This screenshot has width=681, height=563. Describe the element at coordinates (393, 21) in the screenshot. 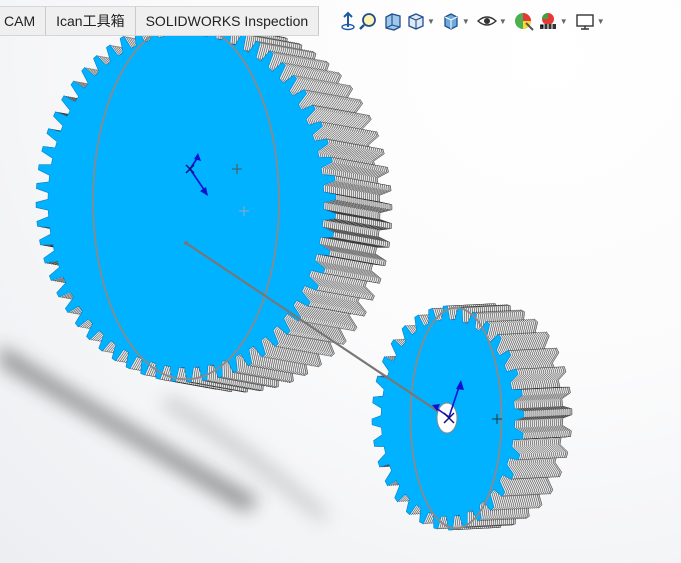

I see `section-view-icon` at that location.